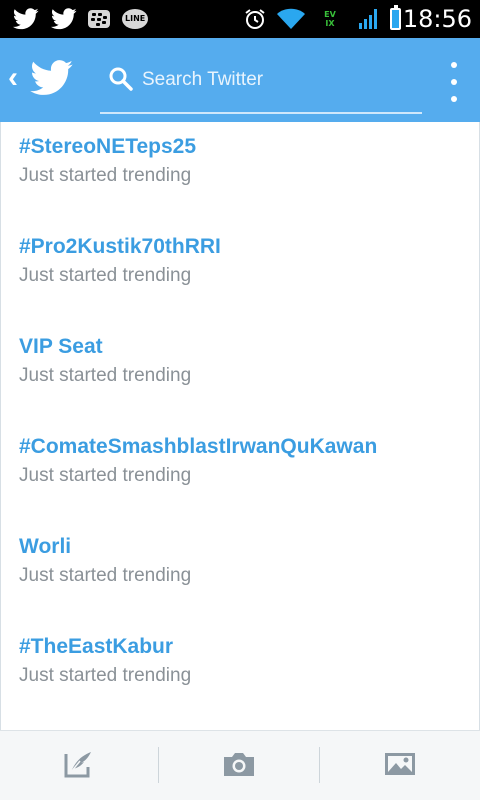 The image size is (480, 801). I want to click on action-bar: ‹, so click(240, 80).